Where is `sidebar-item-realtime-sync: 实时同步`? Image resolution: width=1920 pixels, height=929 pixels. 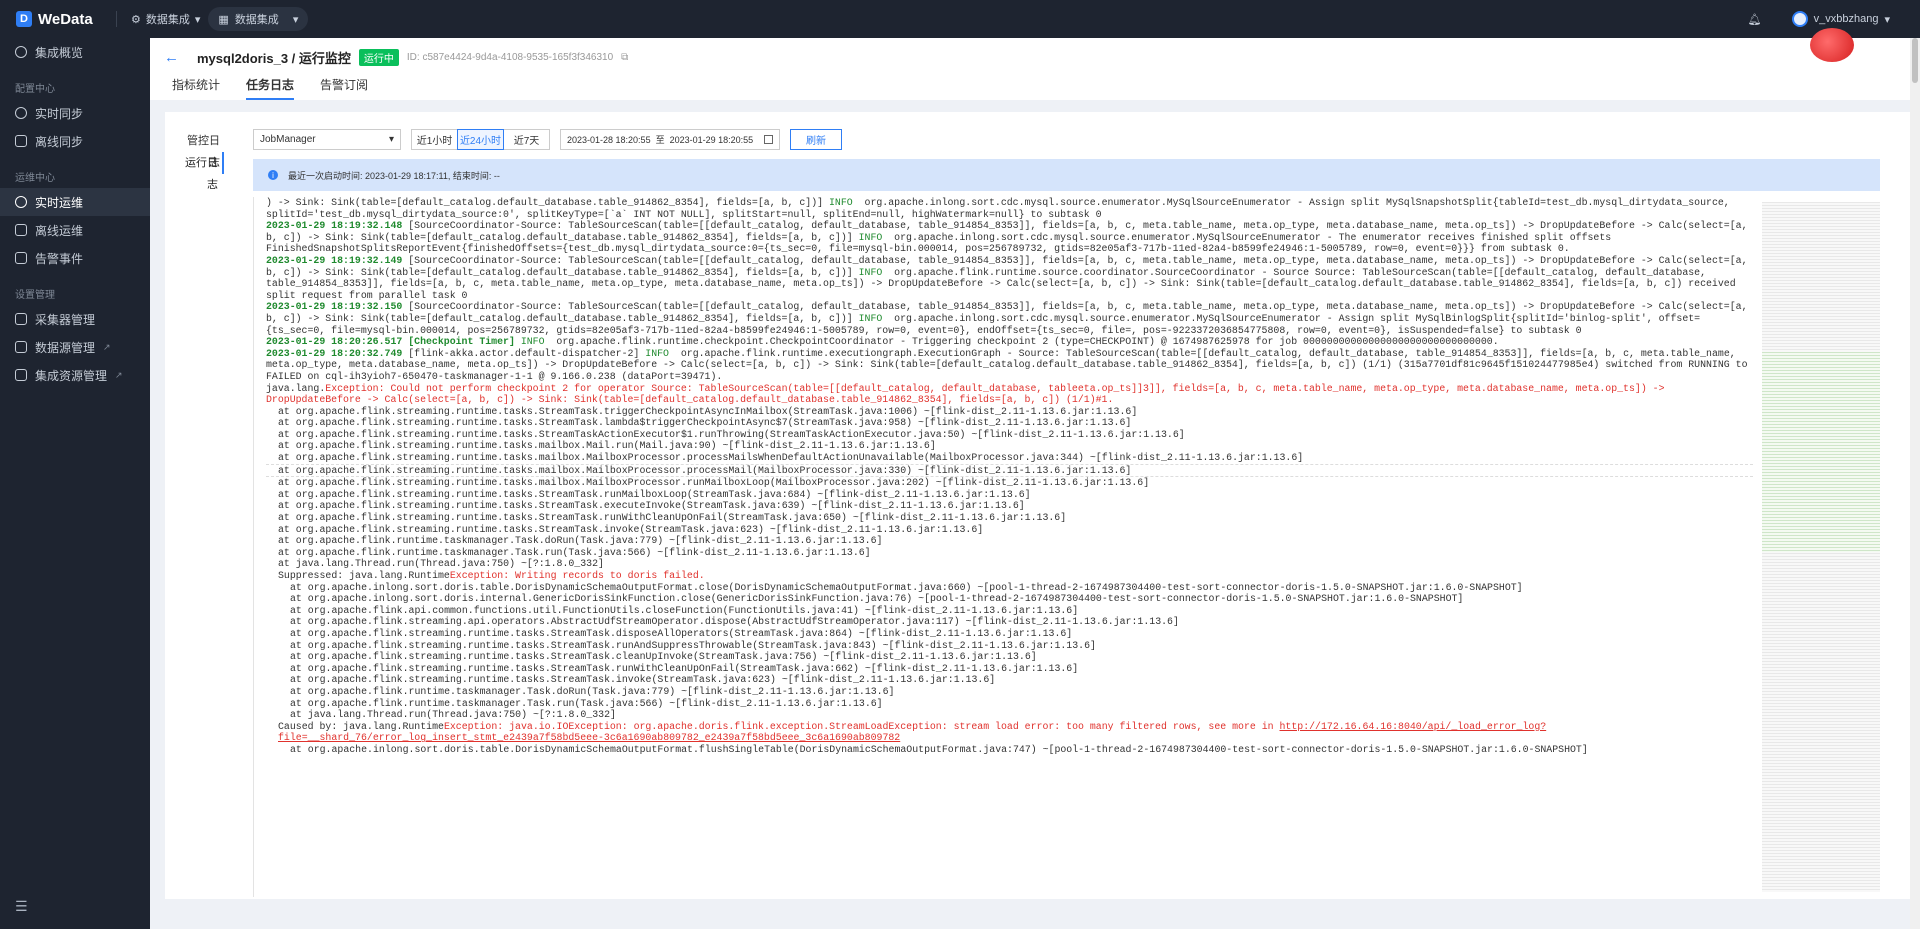 sidebar-item-realtime-sync: 实时同步 is located at coordinates (75, 113).